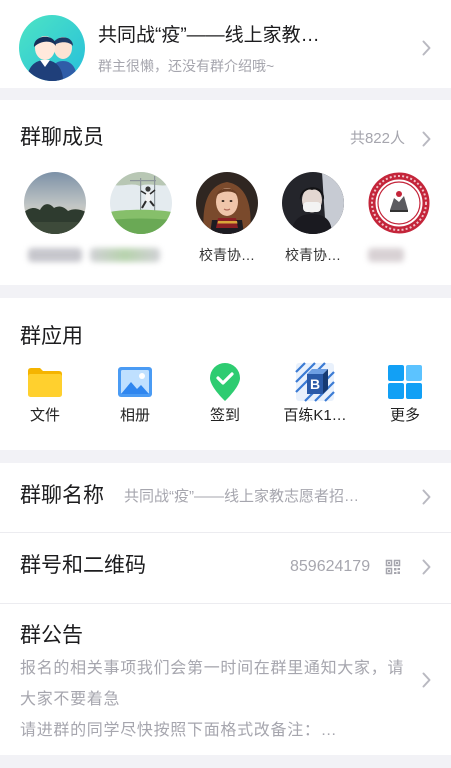 This screenshot has width=451, height=768. Describe the element at coordinates (225, 568) in the screenshot. I see `group-number-row: 群号和二维码 859624179` at that location.